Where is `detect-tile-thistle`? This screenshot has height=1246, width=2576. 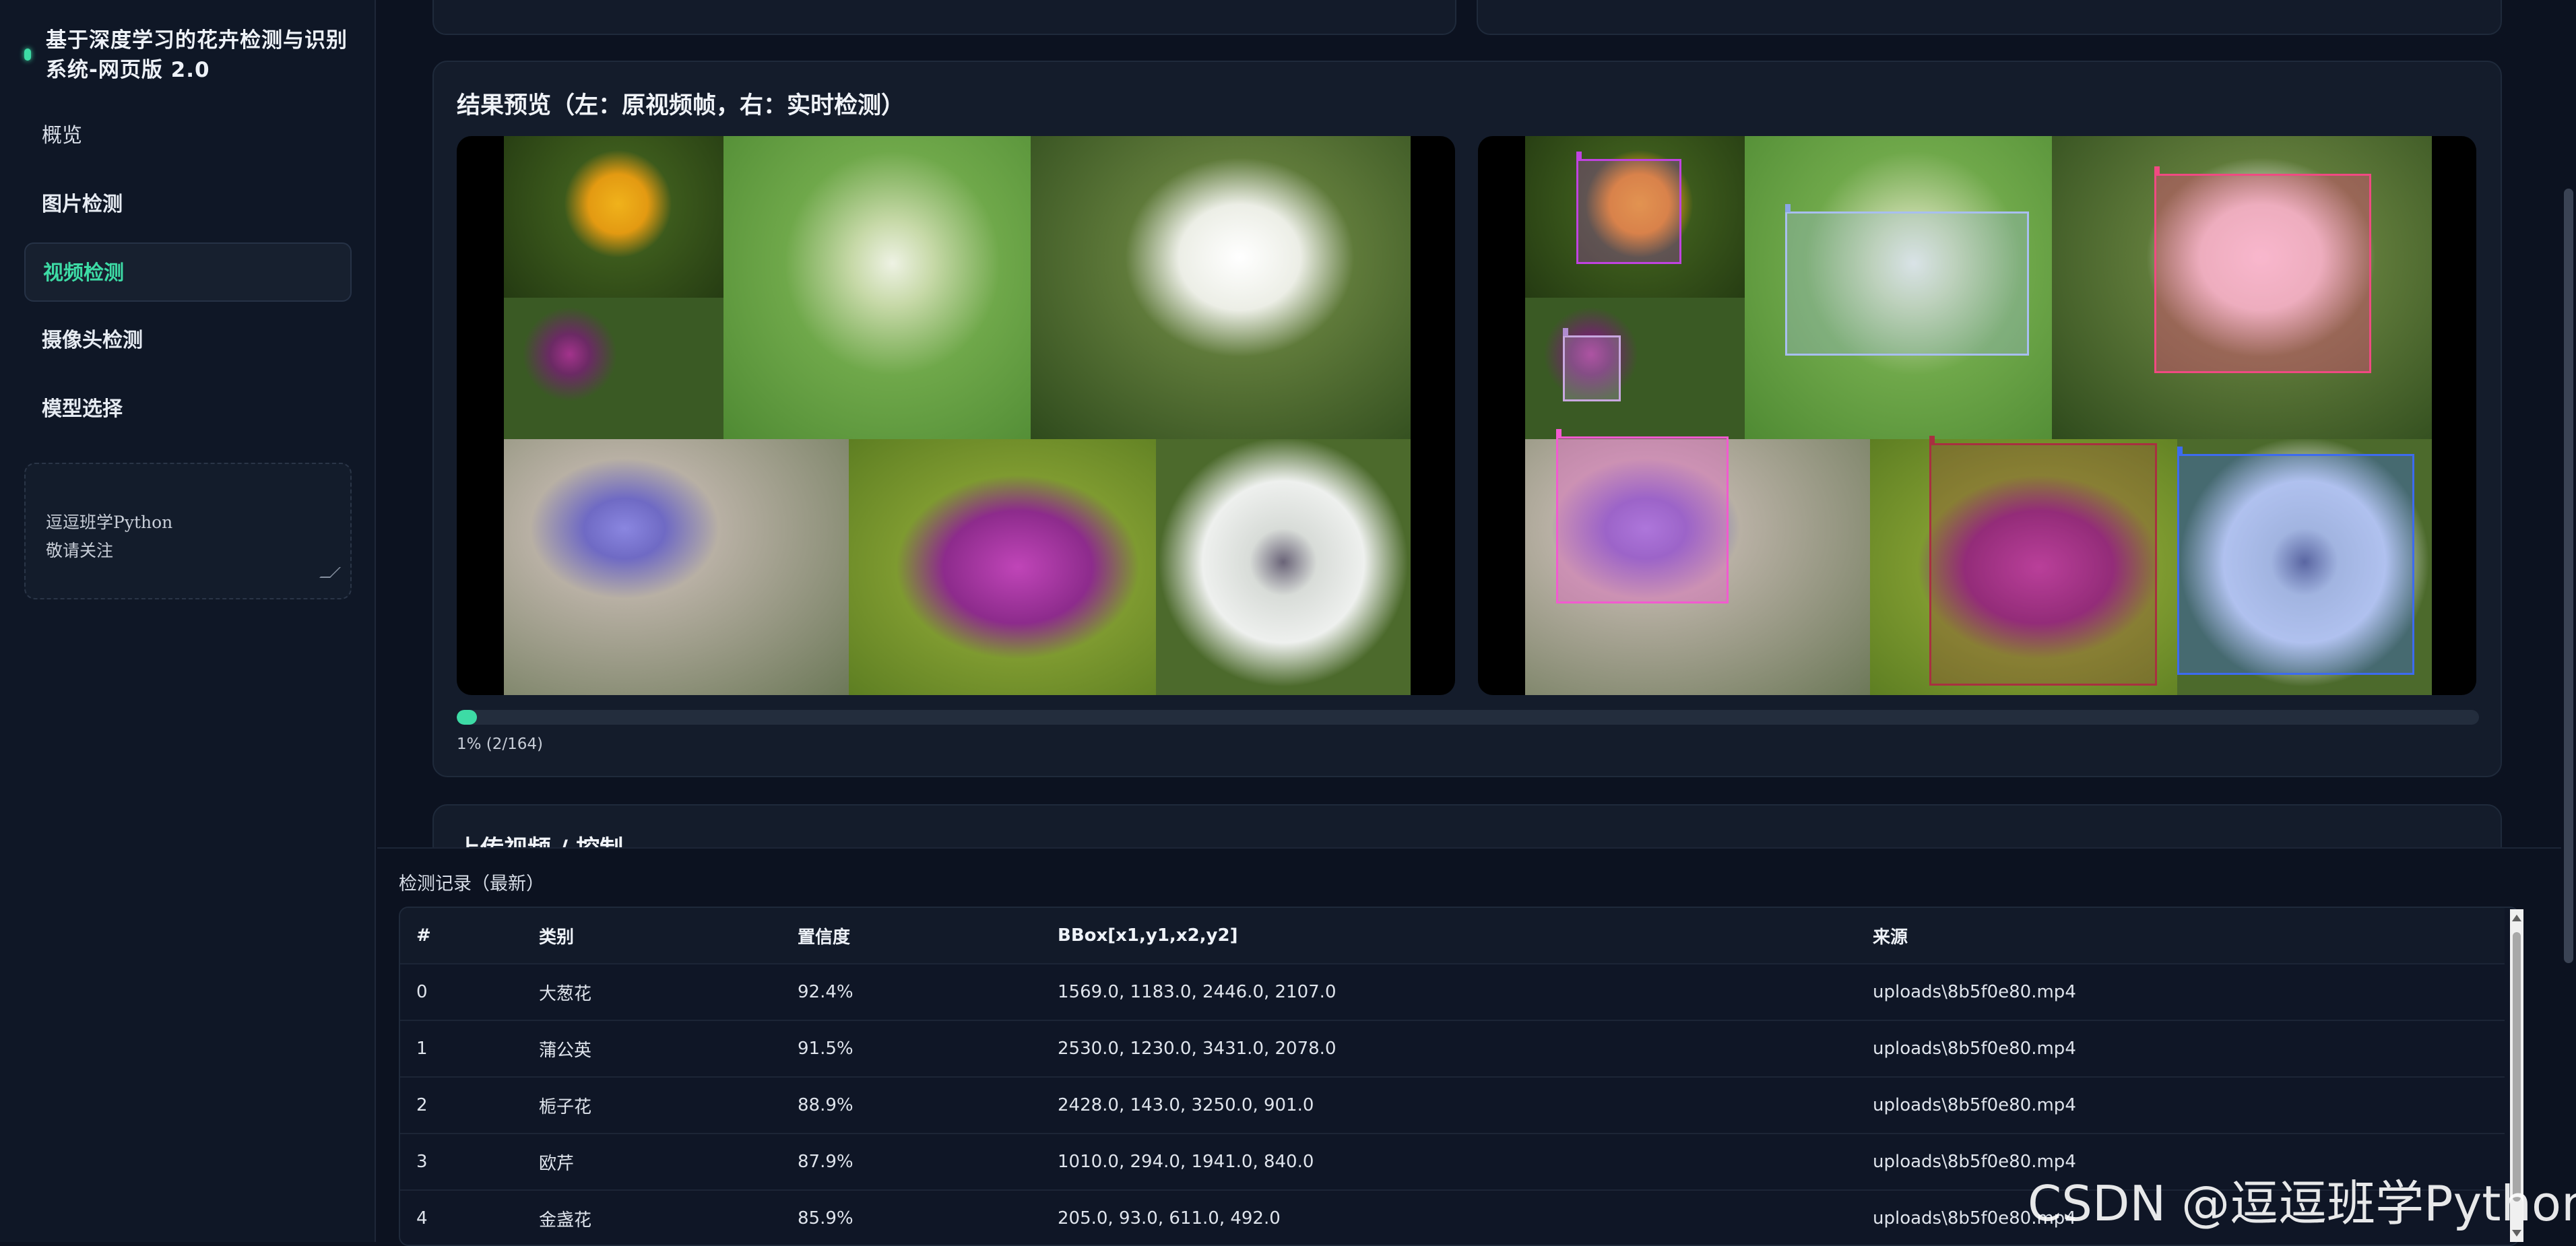 detect-tile-thistle is located at coordinates (1635, 368).